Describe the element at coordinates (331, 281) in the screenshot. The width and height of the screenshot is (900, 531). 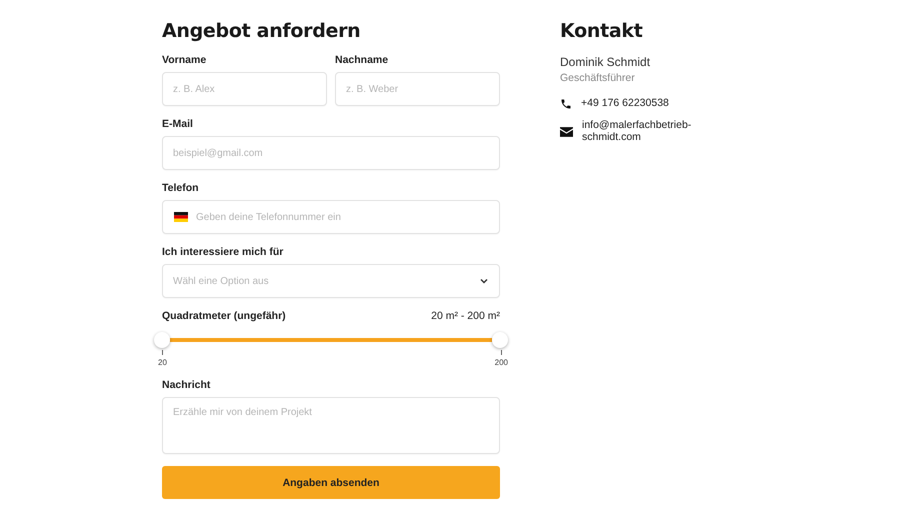
I see `select-field: Wähl eine Option aus` at that location.